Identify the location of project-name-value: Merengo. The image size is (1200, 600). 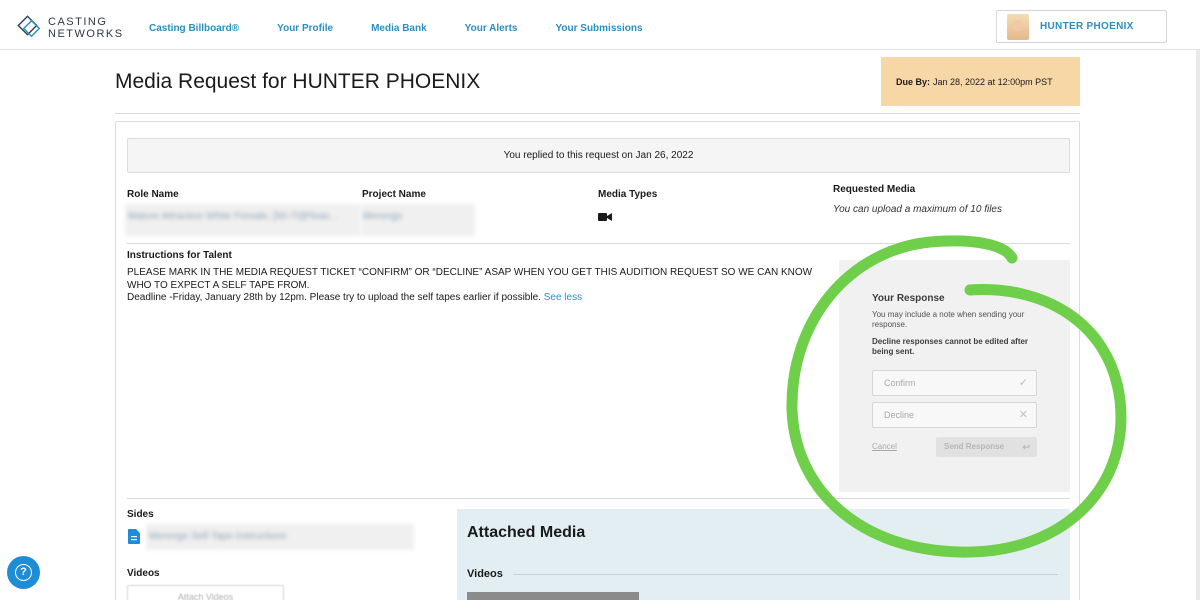
(418, 220).